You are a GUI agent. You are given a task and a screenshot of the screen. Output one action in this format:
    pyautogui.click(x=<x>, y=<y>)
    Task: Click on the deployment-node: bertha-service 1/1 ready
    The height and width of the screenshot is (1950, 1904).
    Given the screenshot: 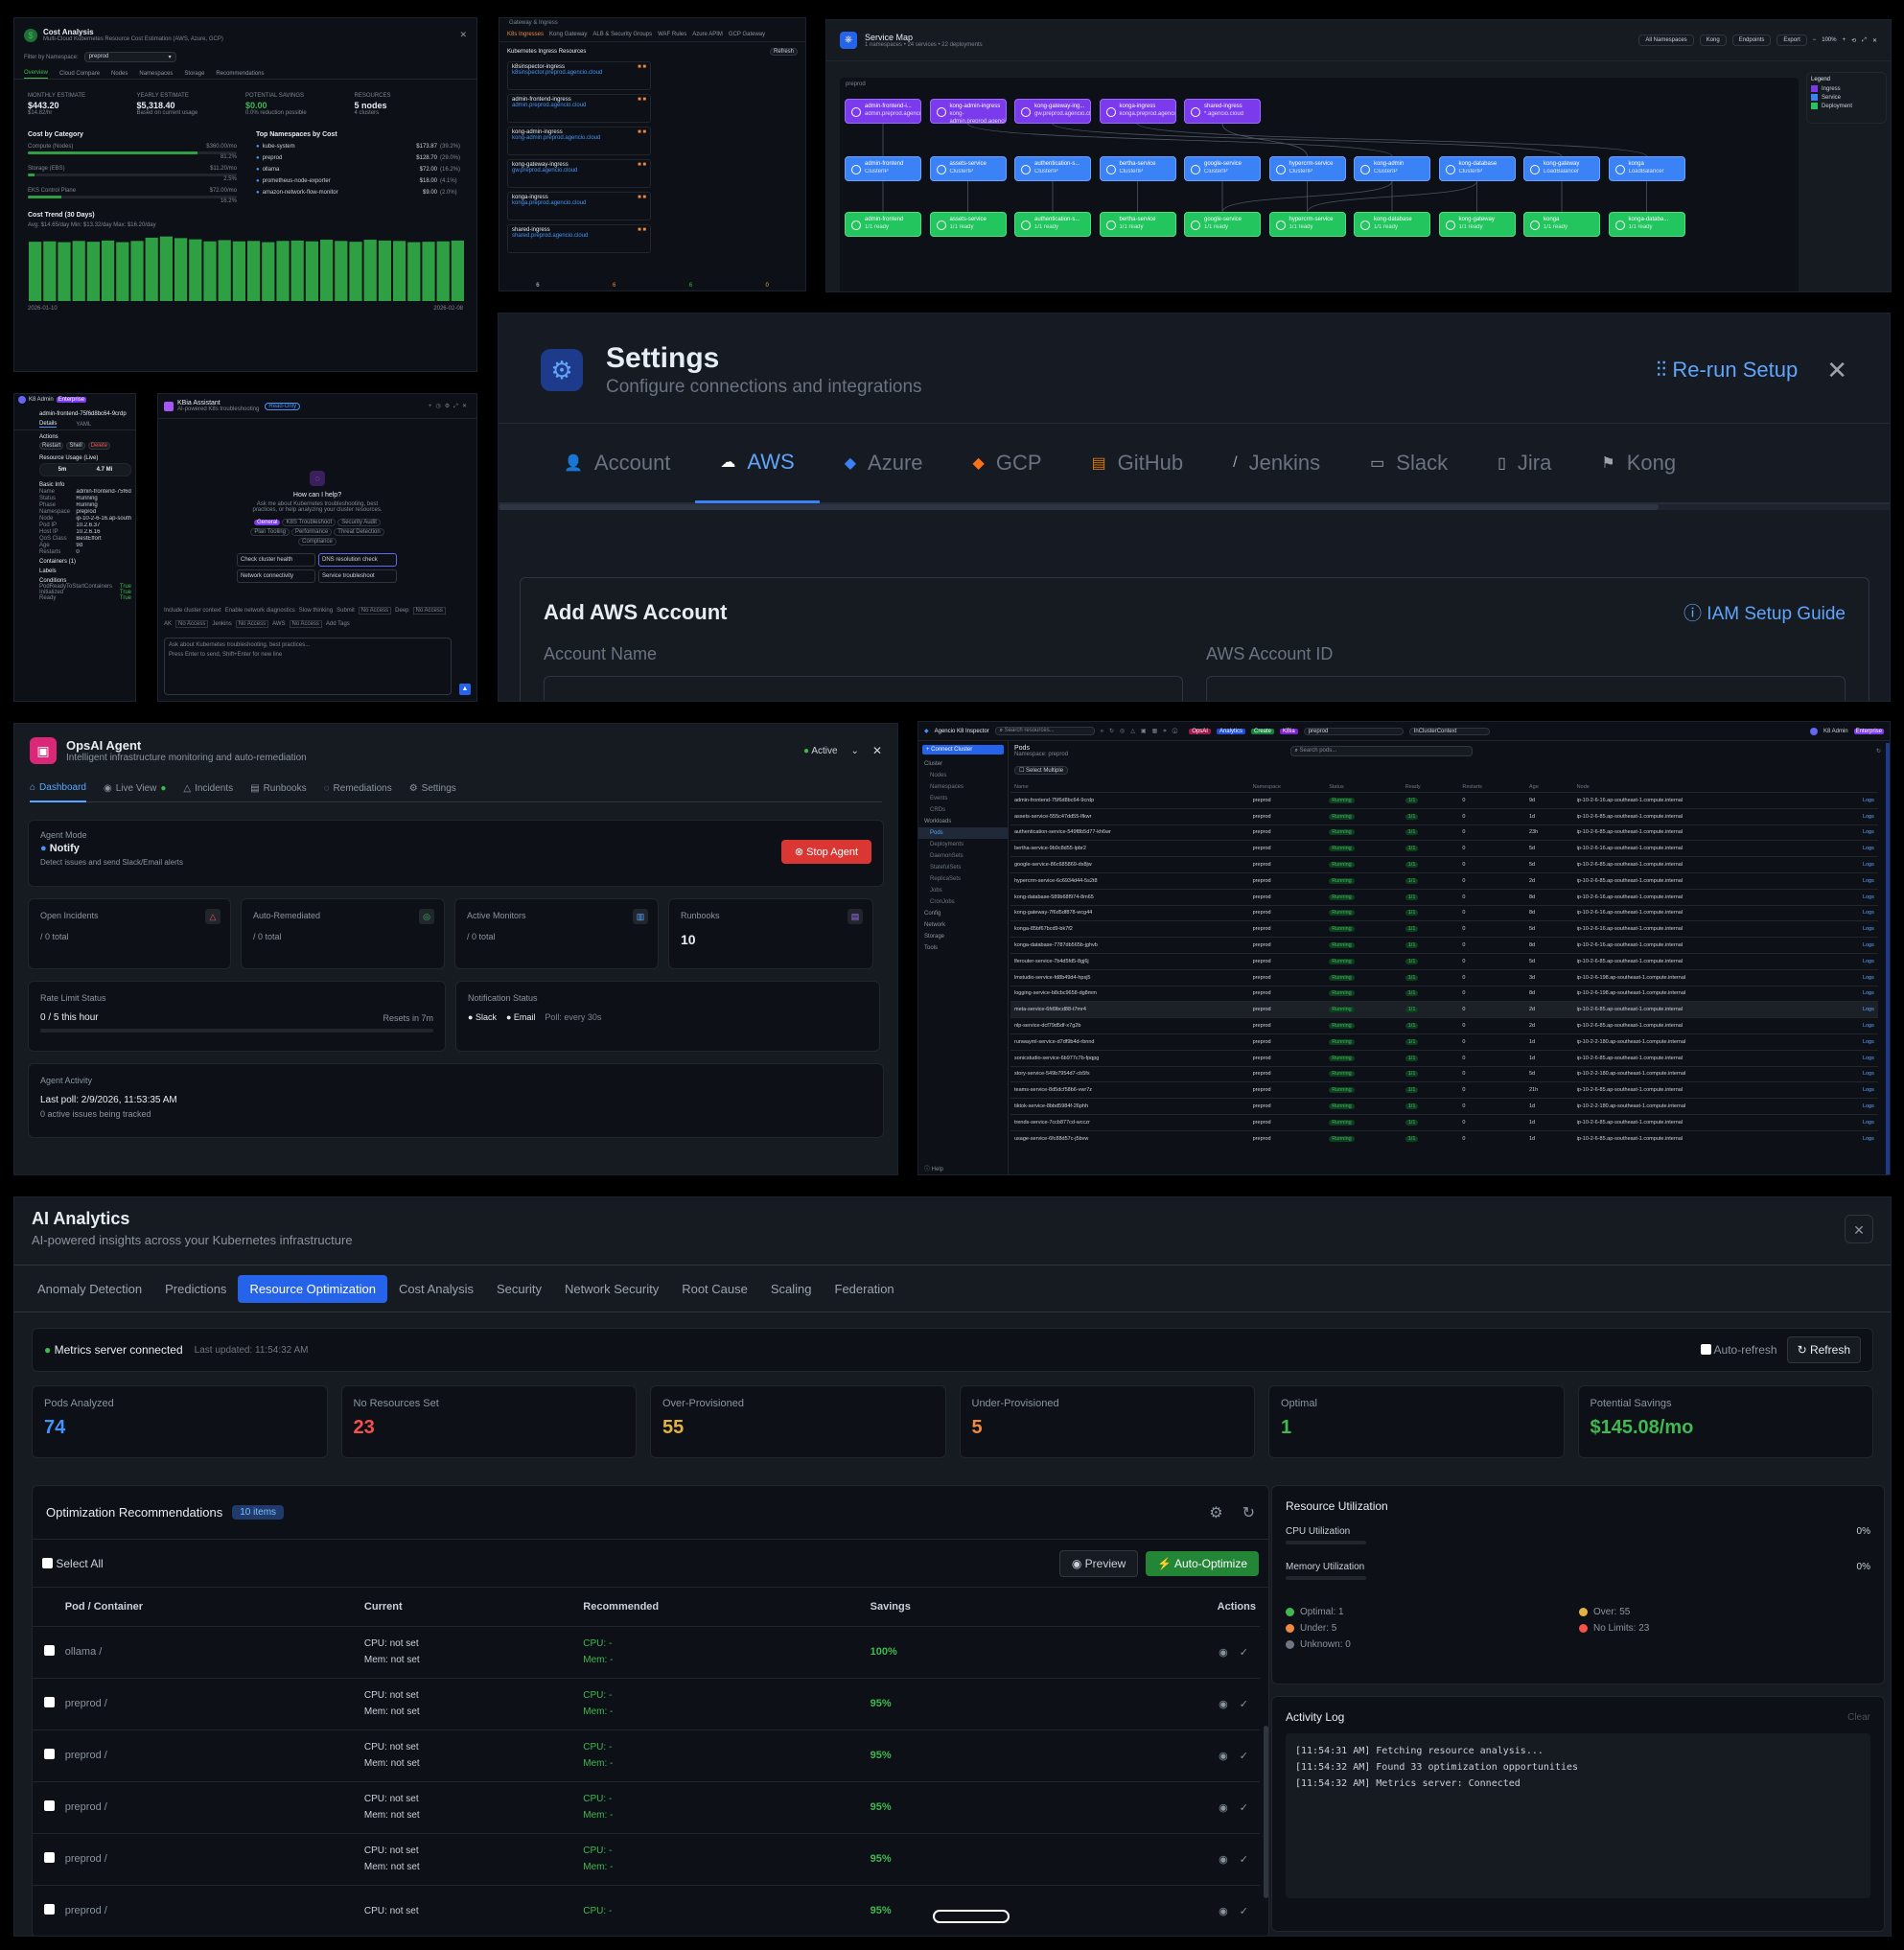 What is the action you would take?
    pyautogui.click(x=1138, y=224)
    